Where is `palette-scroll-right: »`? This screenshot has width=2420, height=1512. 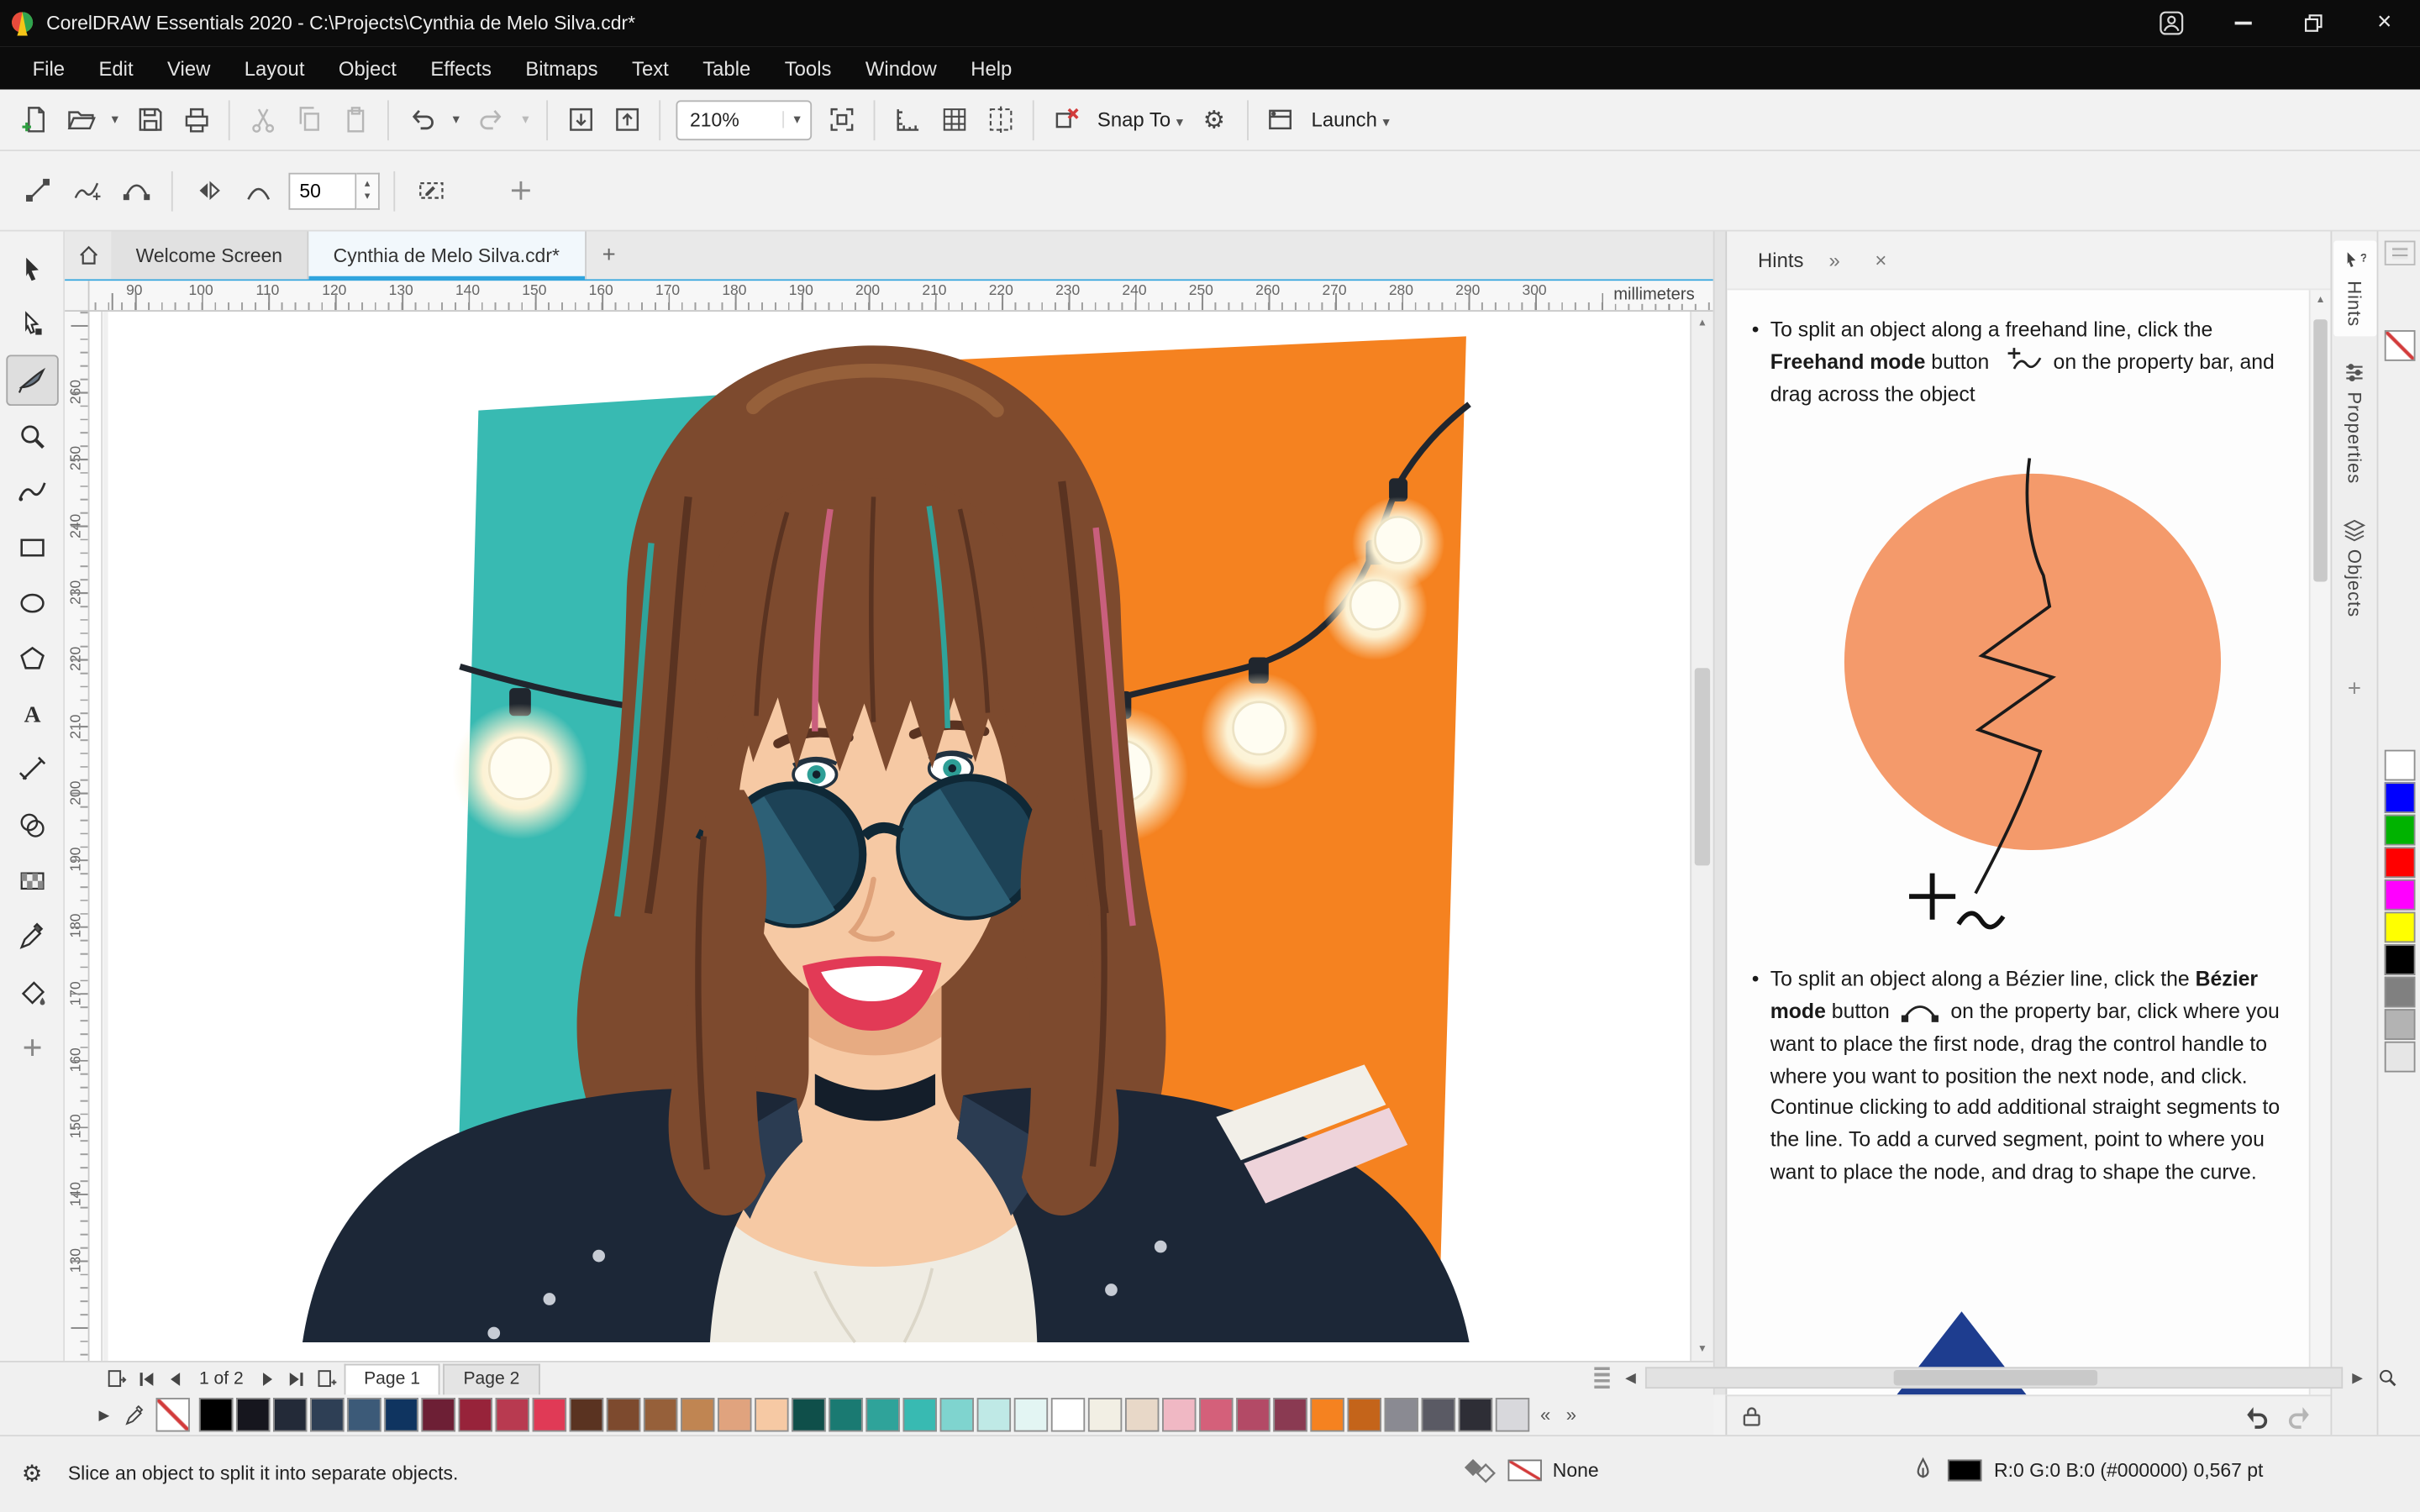 palette-scroll-right: » is located at coordinates (1572, 1414).